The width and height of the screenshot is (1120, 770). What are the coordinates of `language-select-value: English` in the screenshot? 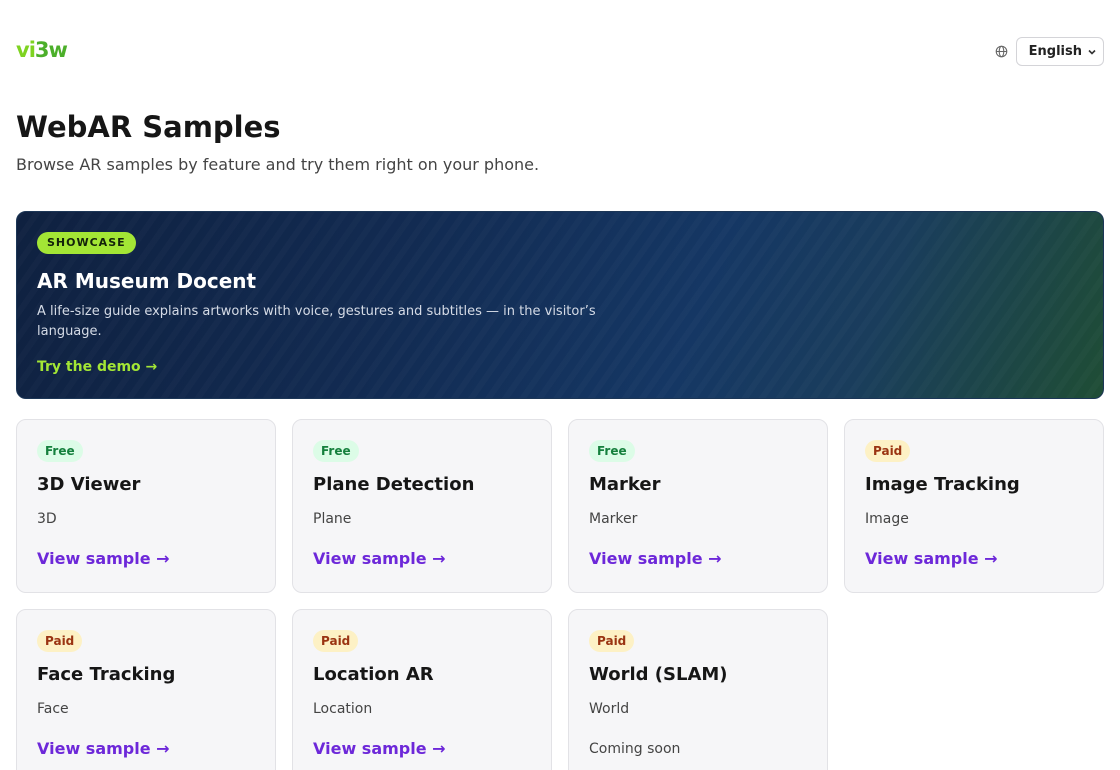 It's located at (1055, 51).